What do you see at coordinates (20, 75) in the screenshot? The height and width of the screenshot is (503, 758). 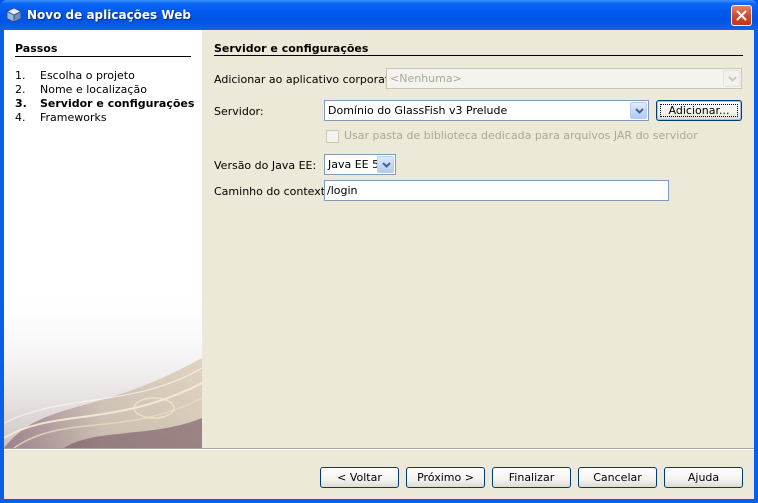 I see `step-number: 1.` at bounding box center [20, 75].